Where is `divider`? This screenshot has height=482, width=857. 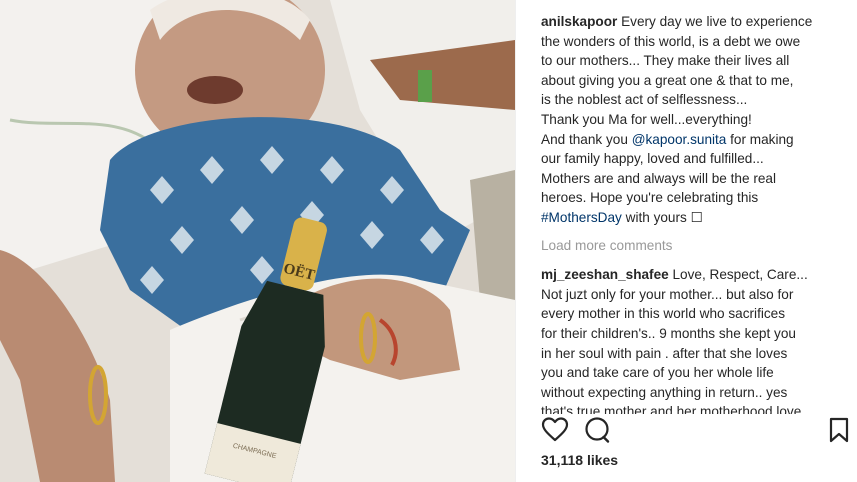
divider is located at coordinates (515, 241).